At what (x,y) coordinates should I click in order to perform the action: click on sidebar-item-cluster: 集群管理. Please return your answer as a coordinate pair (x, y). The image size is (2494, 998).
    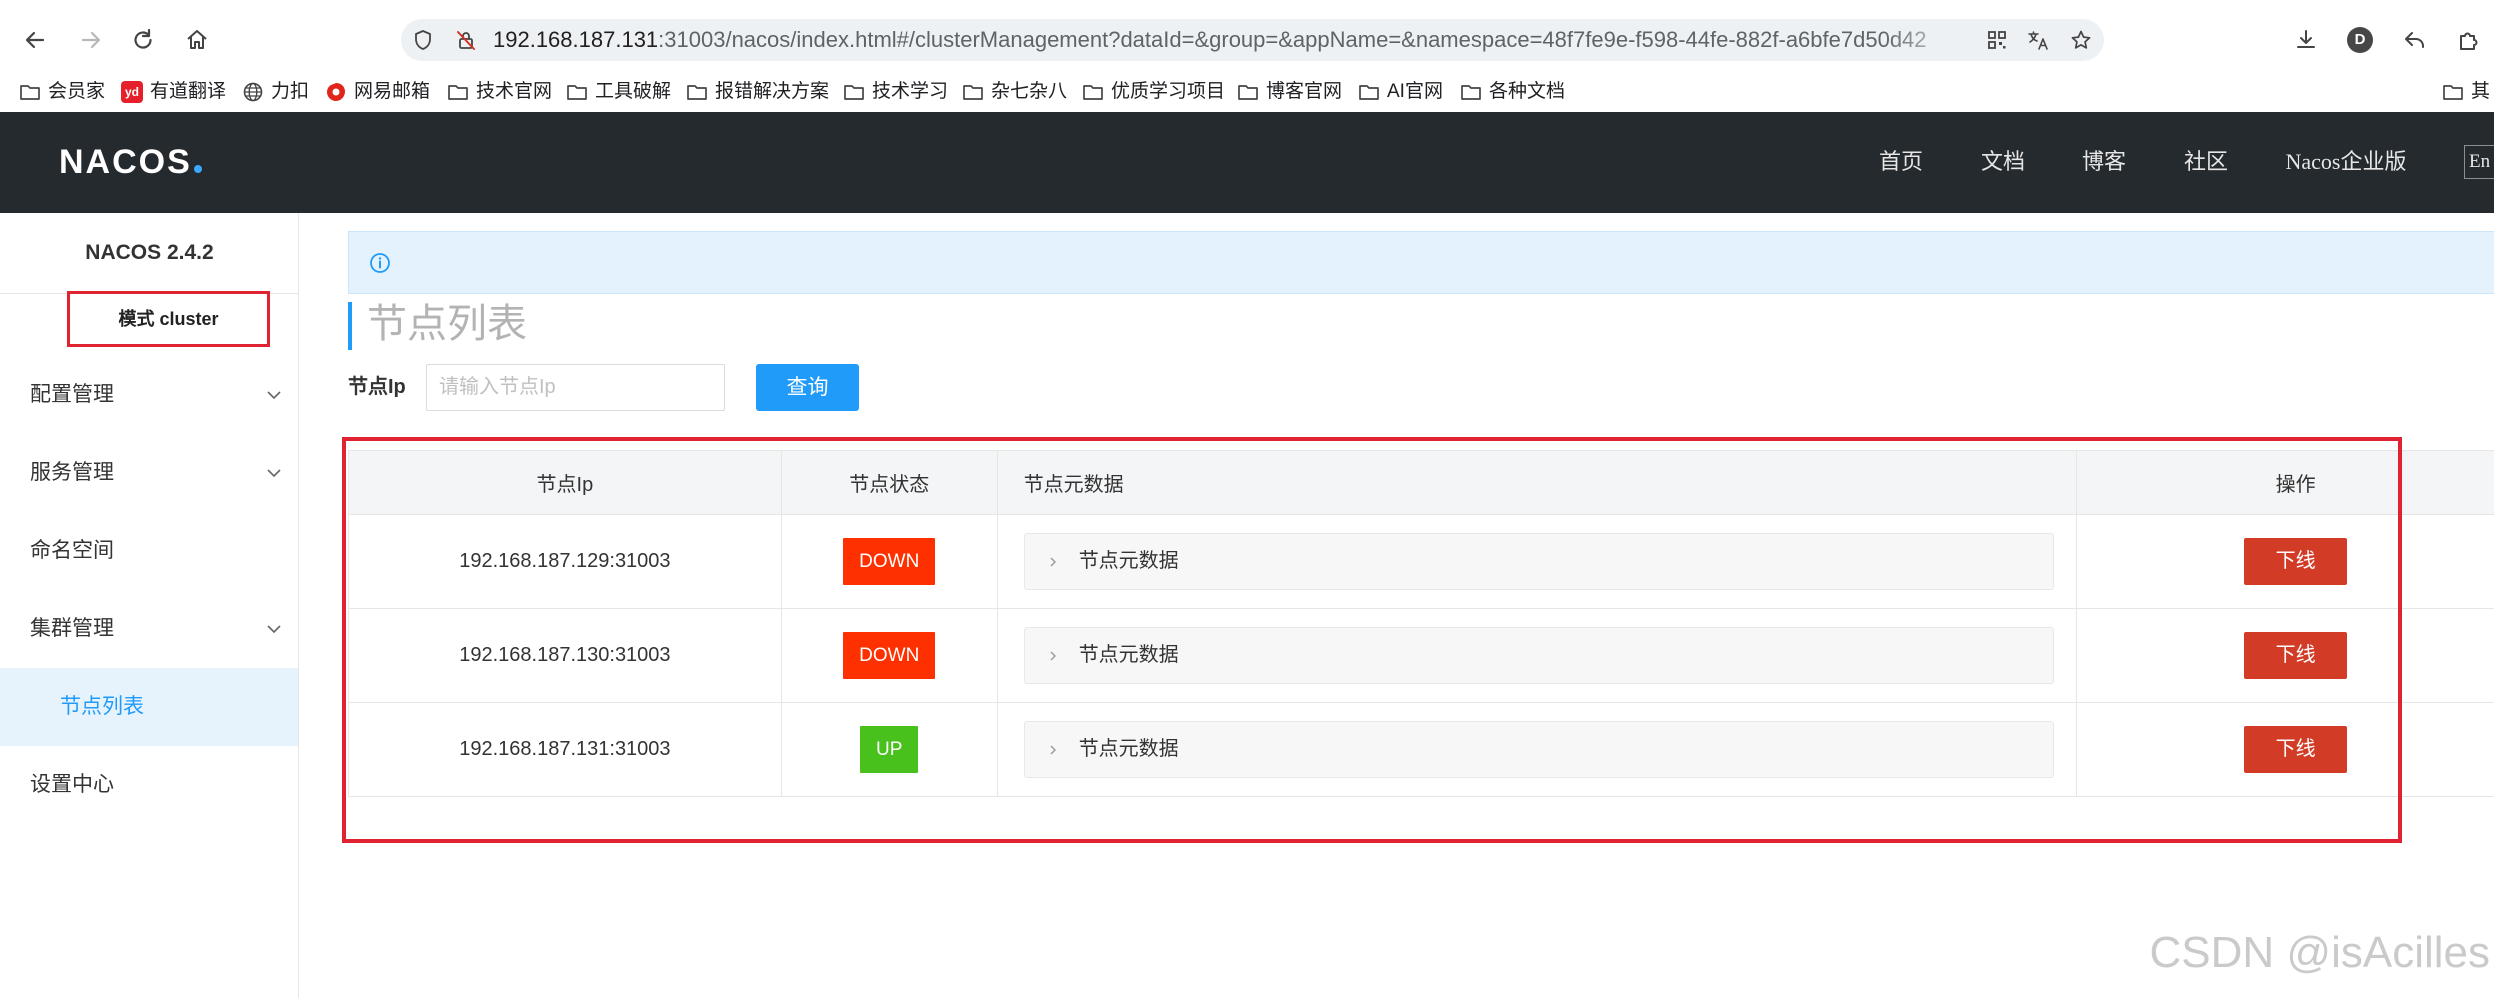
    Looking at the image, I should click on (149, 629).